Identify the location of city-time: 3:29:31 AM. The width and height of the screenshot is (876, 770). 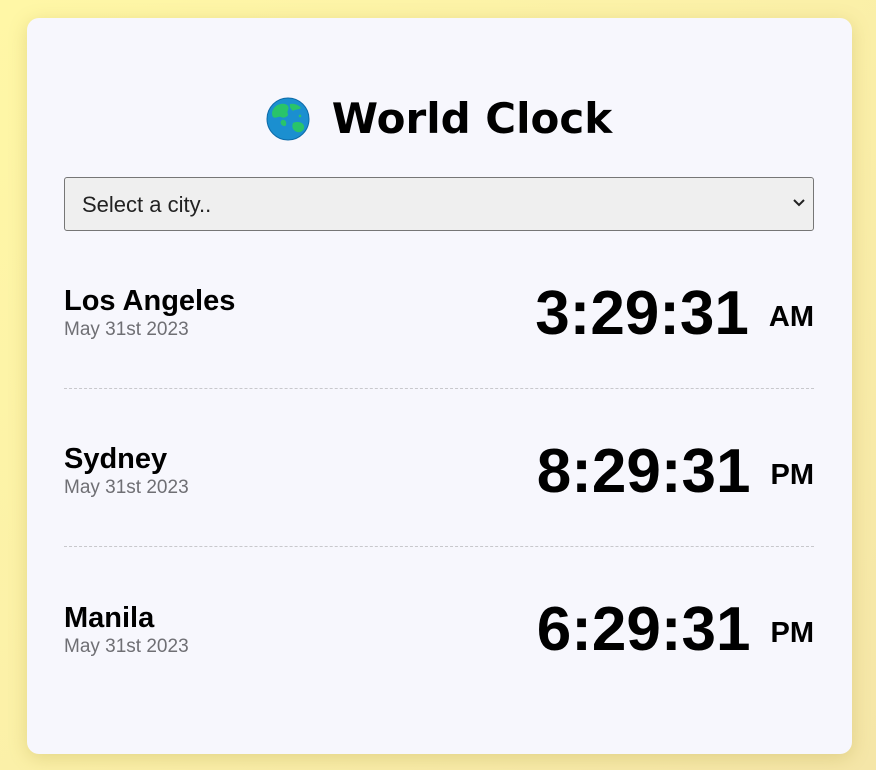
(674, 314).